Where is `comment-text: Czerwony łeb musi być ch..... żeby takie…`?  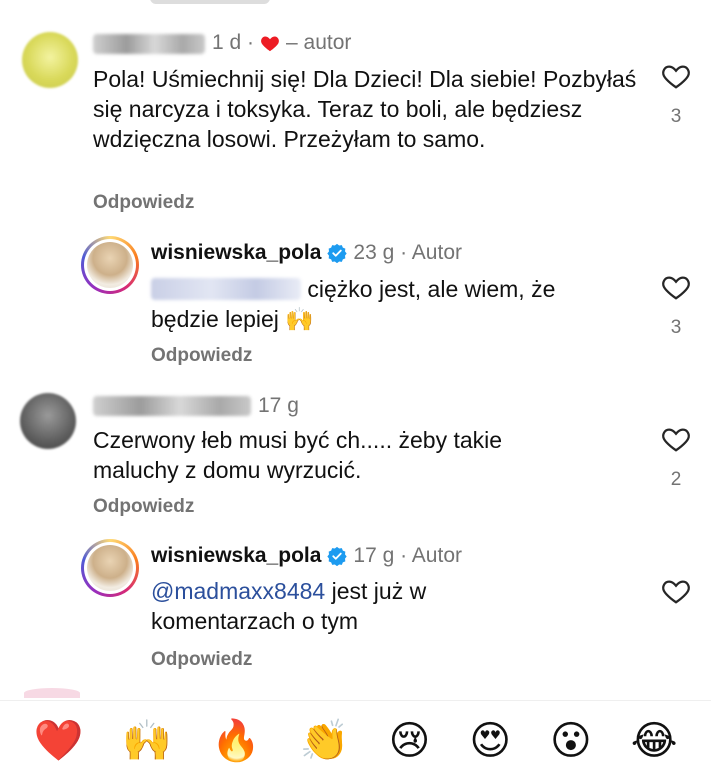
comment-text: Czerwony łeb musi być ch..... żeby takie… is located at coordinates (298, 455).